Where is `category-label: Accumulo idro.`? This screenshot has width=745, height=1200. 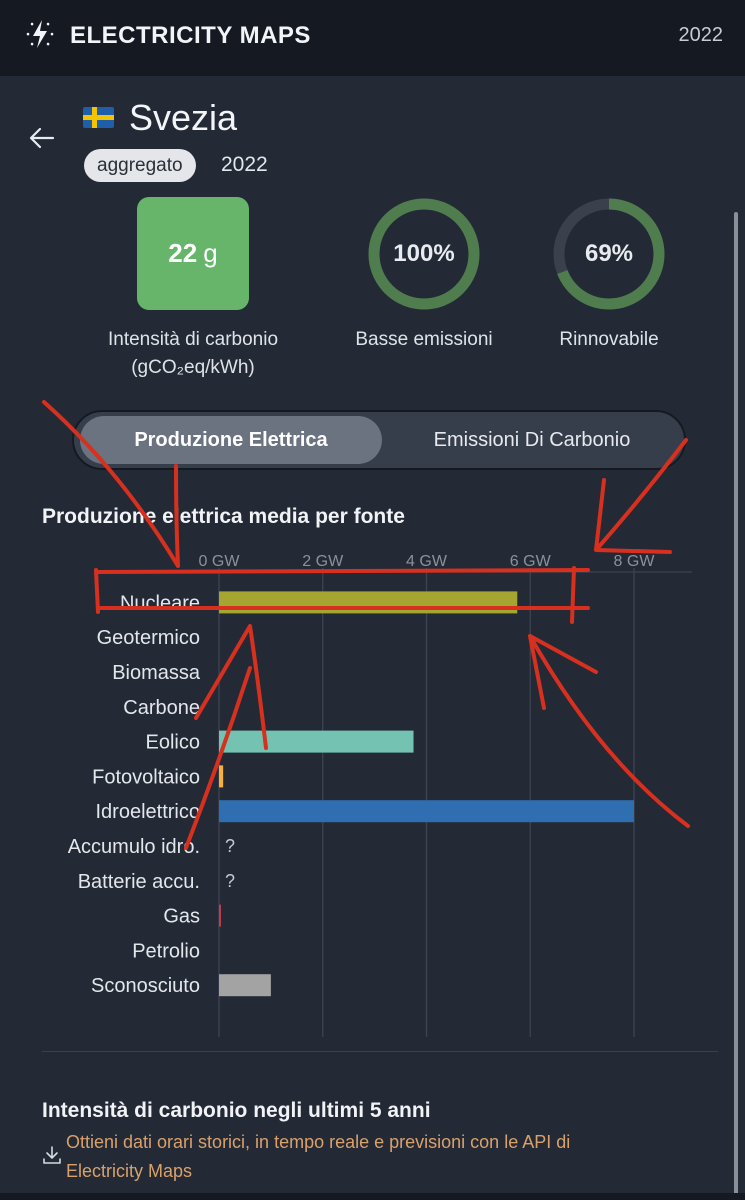
category-label: Accumulo idro. is located at coordinates (134, 847).